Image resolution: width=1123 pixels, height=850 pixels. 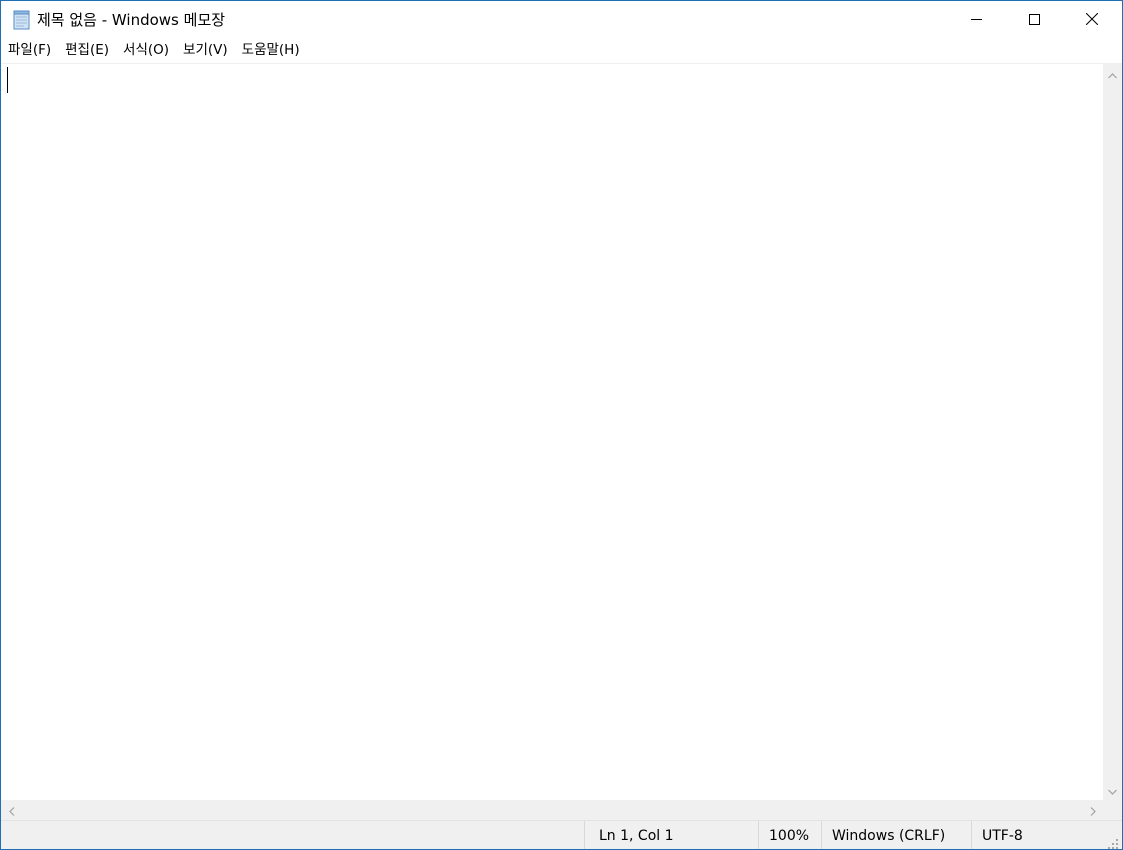 What do you see at coordinates (205, 50) in the screenshot?
I see `menu-view: 보기(V)` at bounding box center [205, 50].